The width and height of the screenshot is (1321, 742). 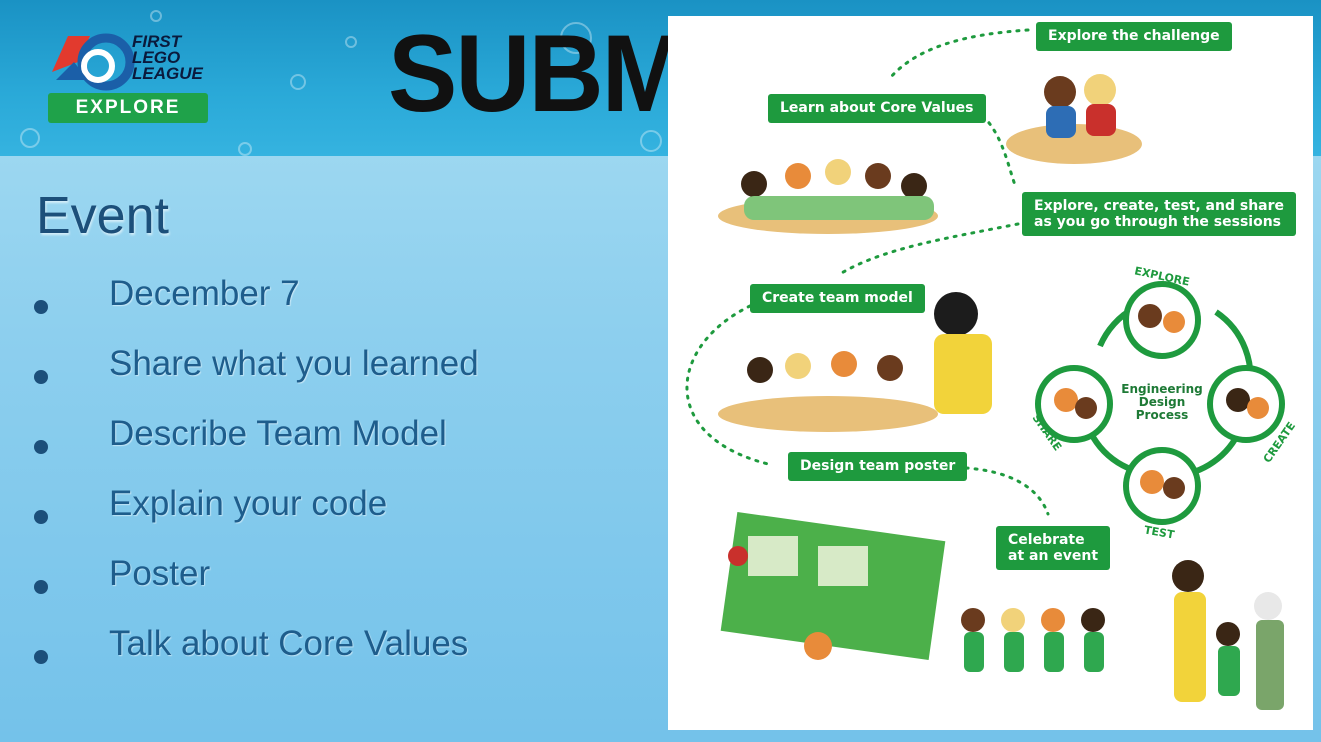 I want to click on list-item-text: Explain your code, so click(x=248, y=503).